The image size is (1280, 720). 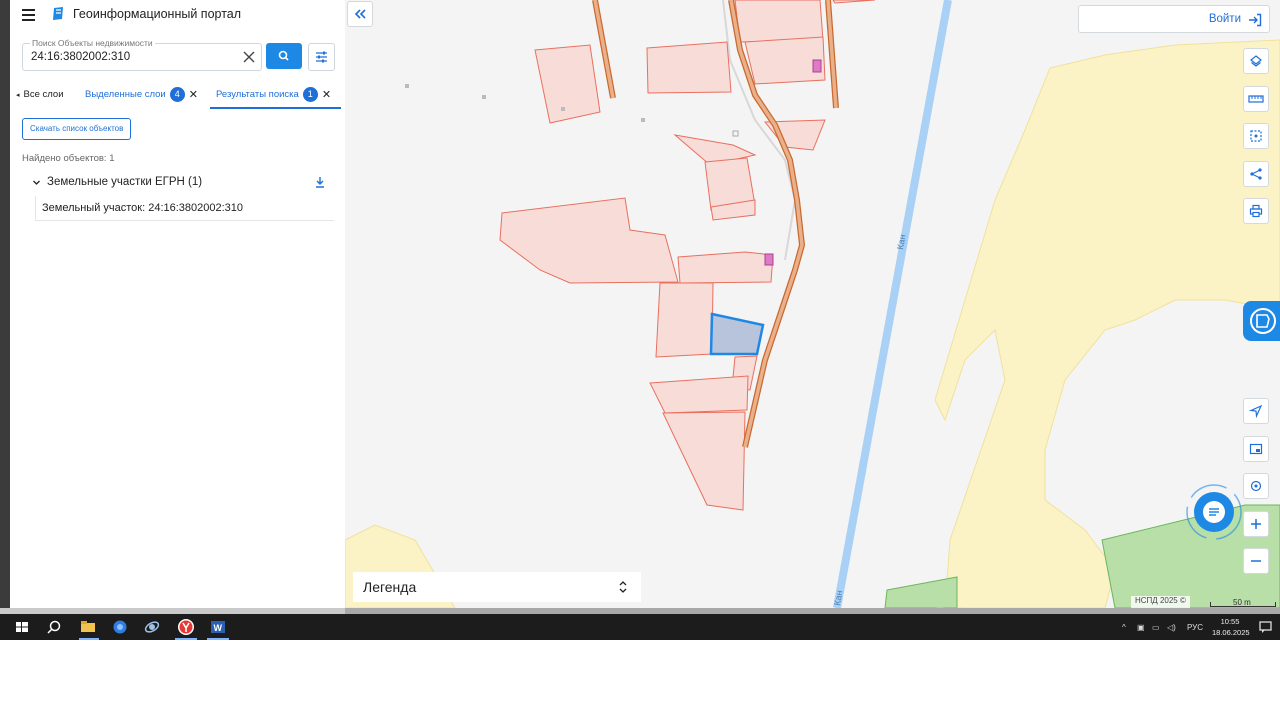 I want to click on minus-icon, so click(x=1256, y=561).